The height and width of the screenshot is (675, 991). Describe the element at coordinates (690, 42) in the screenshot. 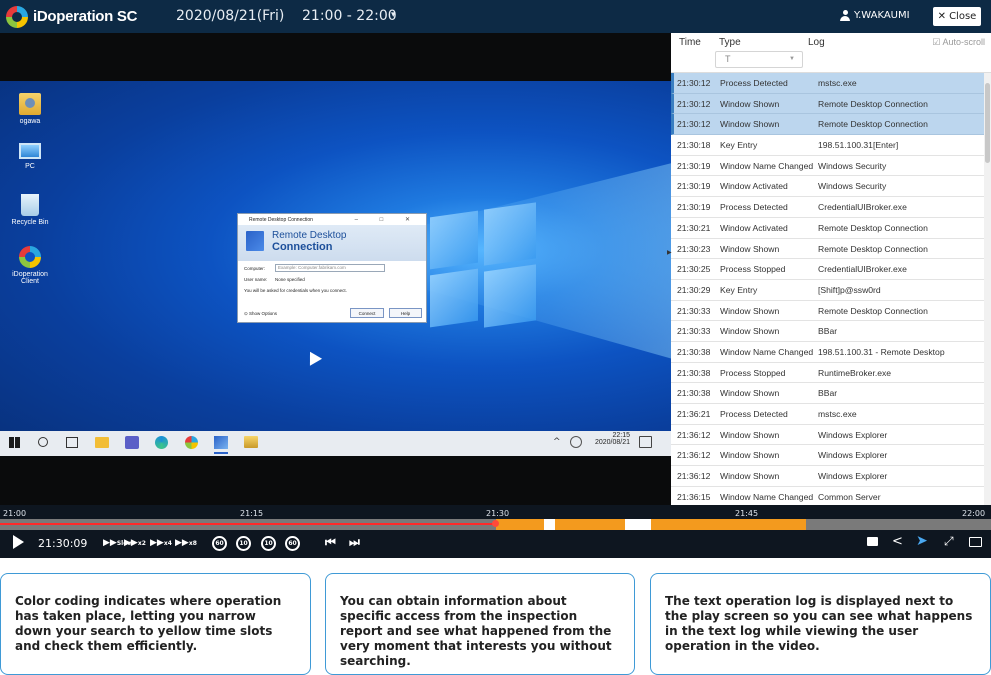

I see `column-time: Time` at that location.